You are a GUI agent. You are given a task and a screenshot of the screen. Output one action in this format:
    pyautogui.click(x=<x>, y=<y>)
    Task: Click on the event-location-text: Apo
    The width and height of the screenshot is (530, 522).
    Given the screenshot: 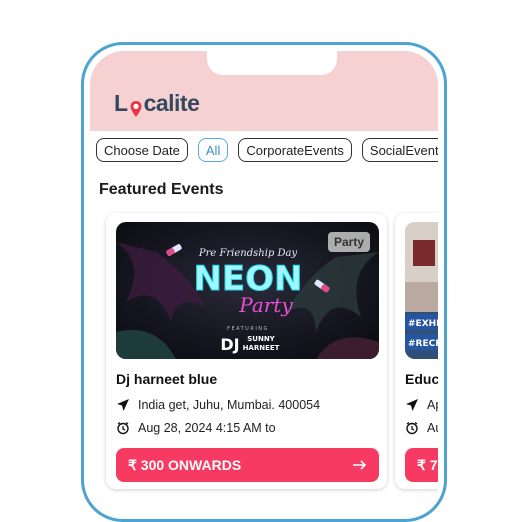 What is the action you would take?
    pyautogui.click(x=432, y=405)
    